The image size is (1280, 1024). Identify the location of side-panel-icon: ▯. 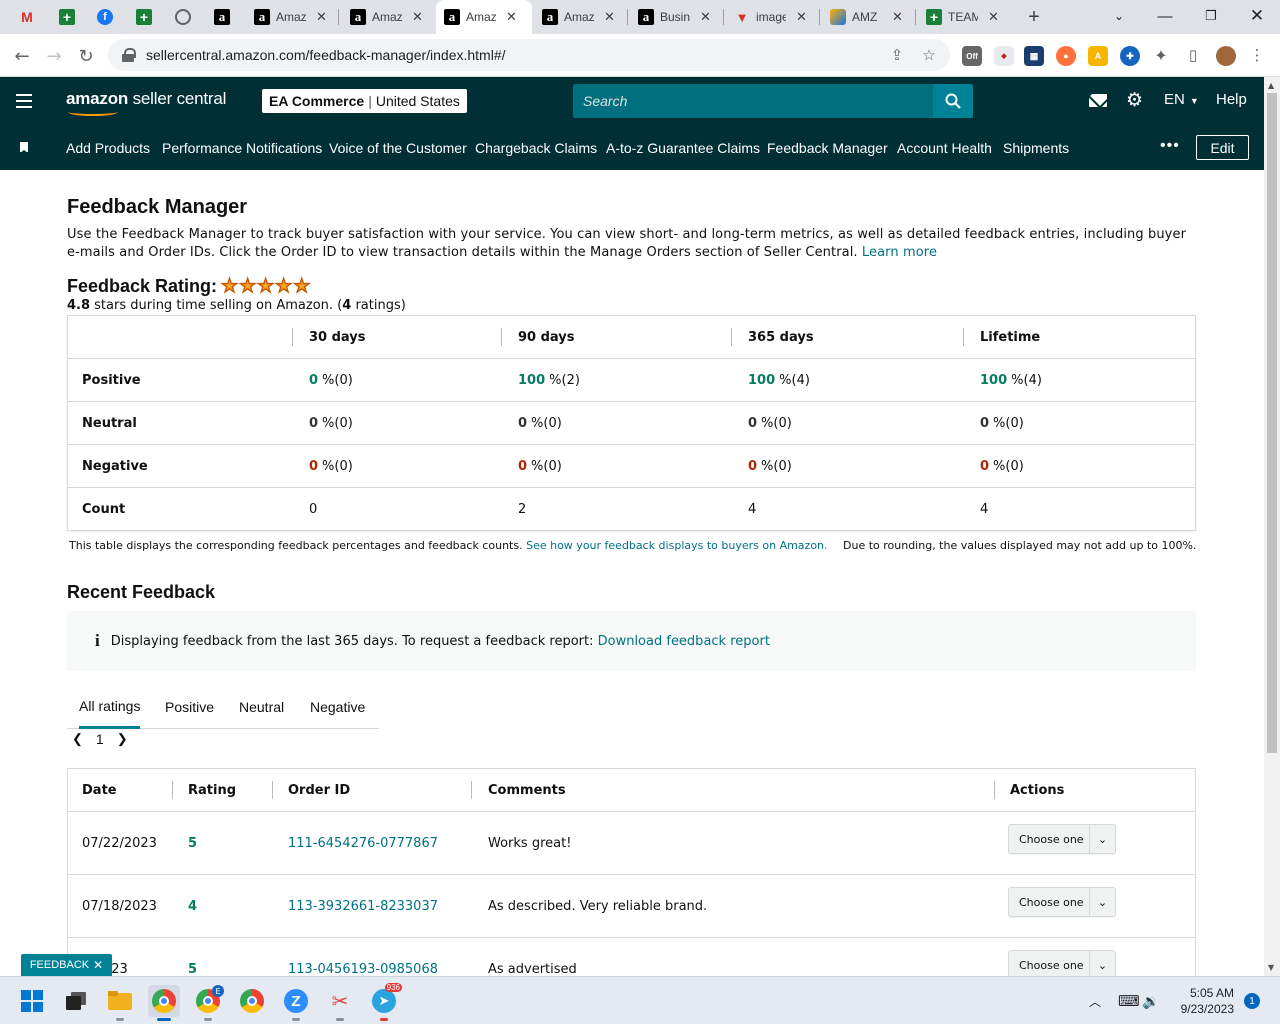
(1193, 55).